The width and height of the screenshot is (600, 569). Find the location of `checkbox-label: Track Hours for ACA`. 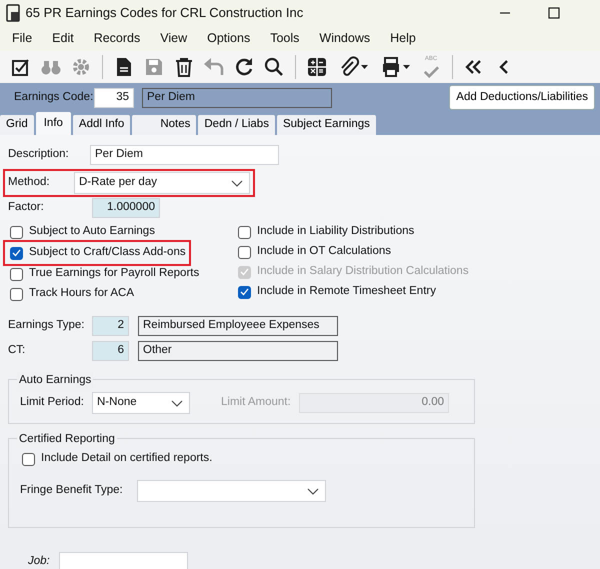

checkbox-label: Track Hours for ACA is located at coordinates (81, 294).